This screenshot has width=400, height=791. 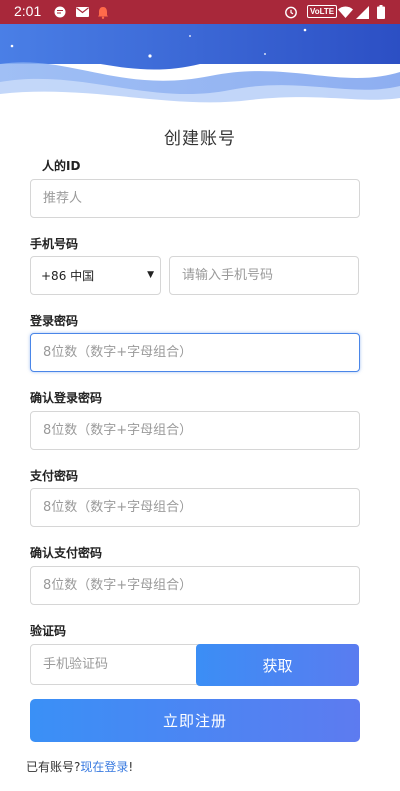 What do you see at coordinates (66, 398) in the screenshot?
I see `confirm-login-password-label: 确认登录密码` at bounding box center [66, 398].